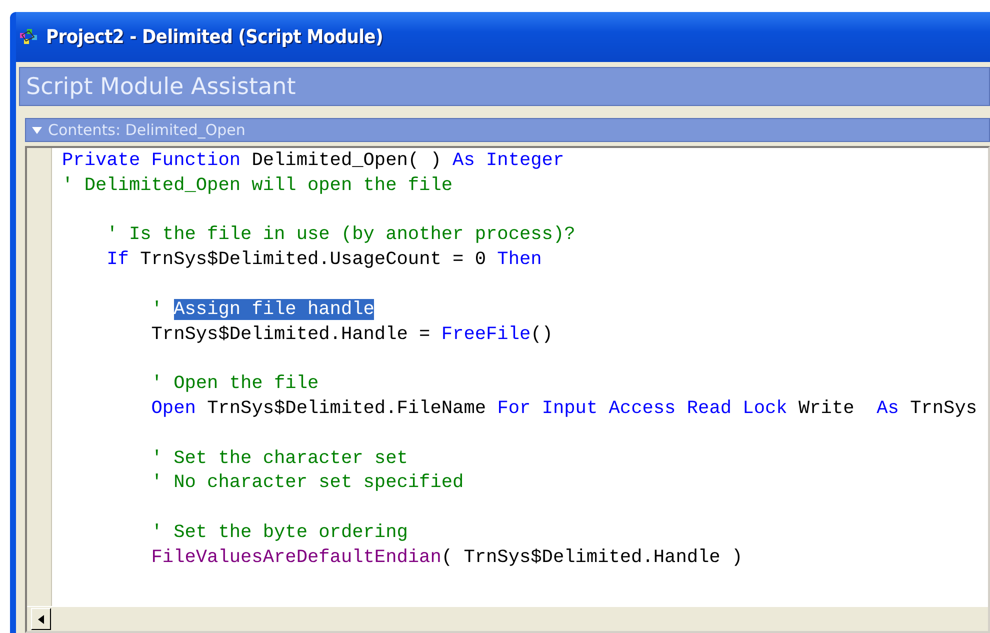 The height and width of the screenshot is (633, 990). Describe the element at coordinates (279, 532) in the screenshot. I see `code-line: ' Set the byte ordering` at that location.